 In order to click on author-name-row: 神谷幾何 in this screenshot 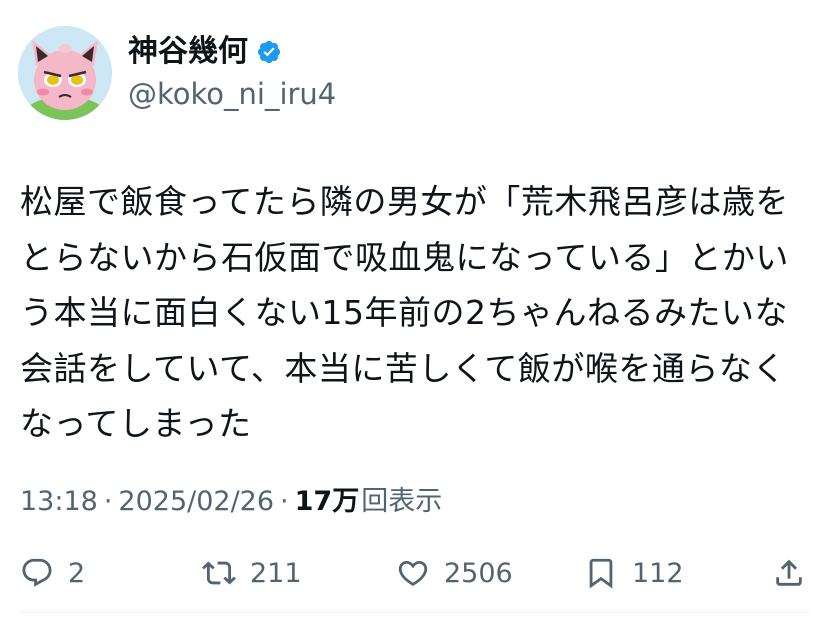, I will do `click(205, 52)`.